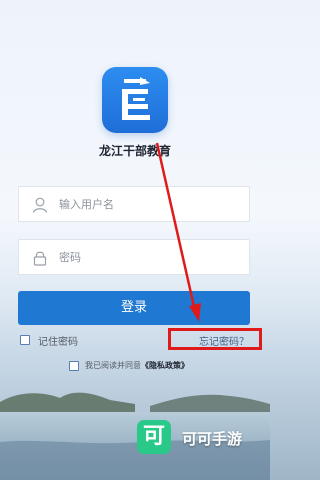 This screenshot has height=480, width=320. What do you see at coordinates (154, 437) in the screenshot?
I see `watermark-badge: 可` at bounding box center [154, 437].